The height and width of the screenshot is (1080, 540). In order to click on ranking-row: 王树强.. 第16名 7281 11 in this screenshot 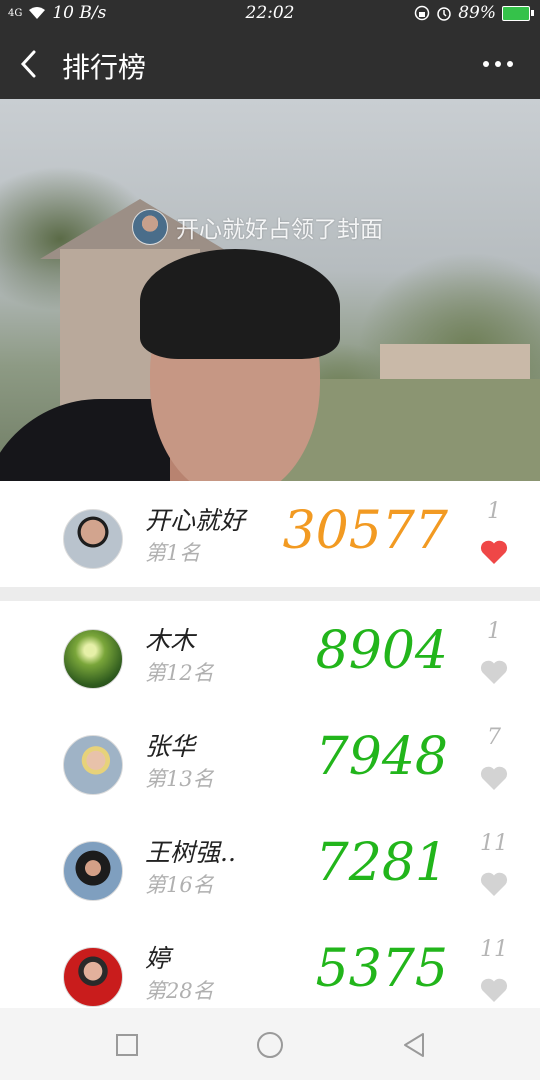, I will do `click(270, 866)`.